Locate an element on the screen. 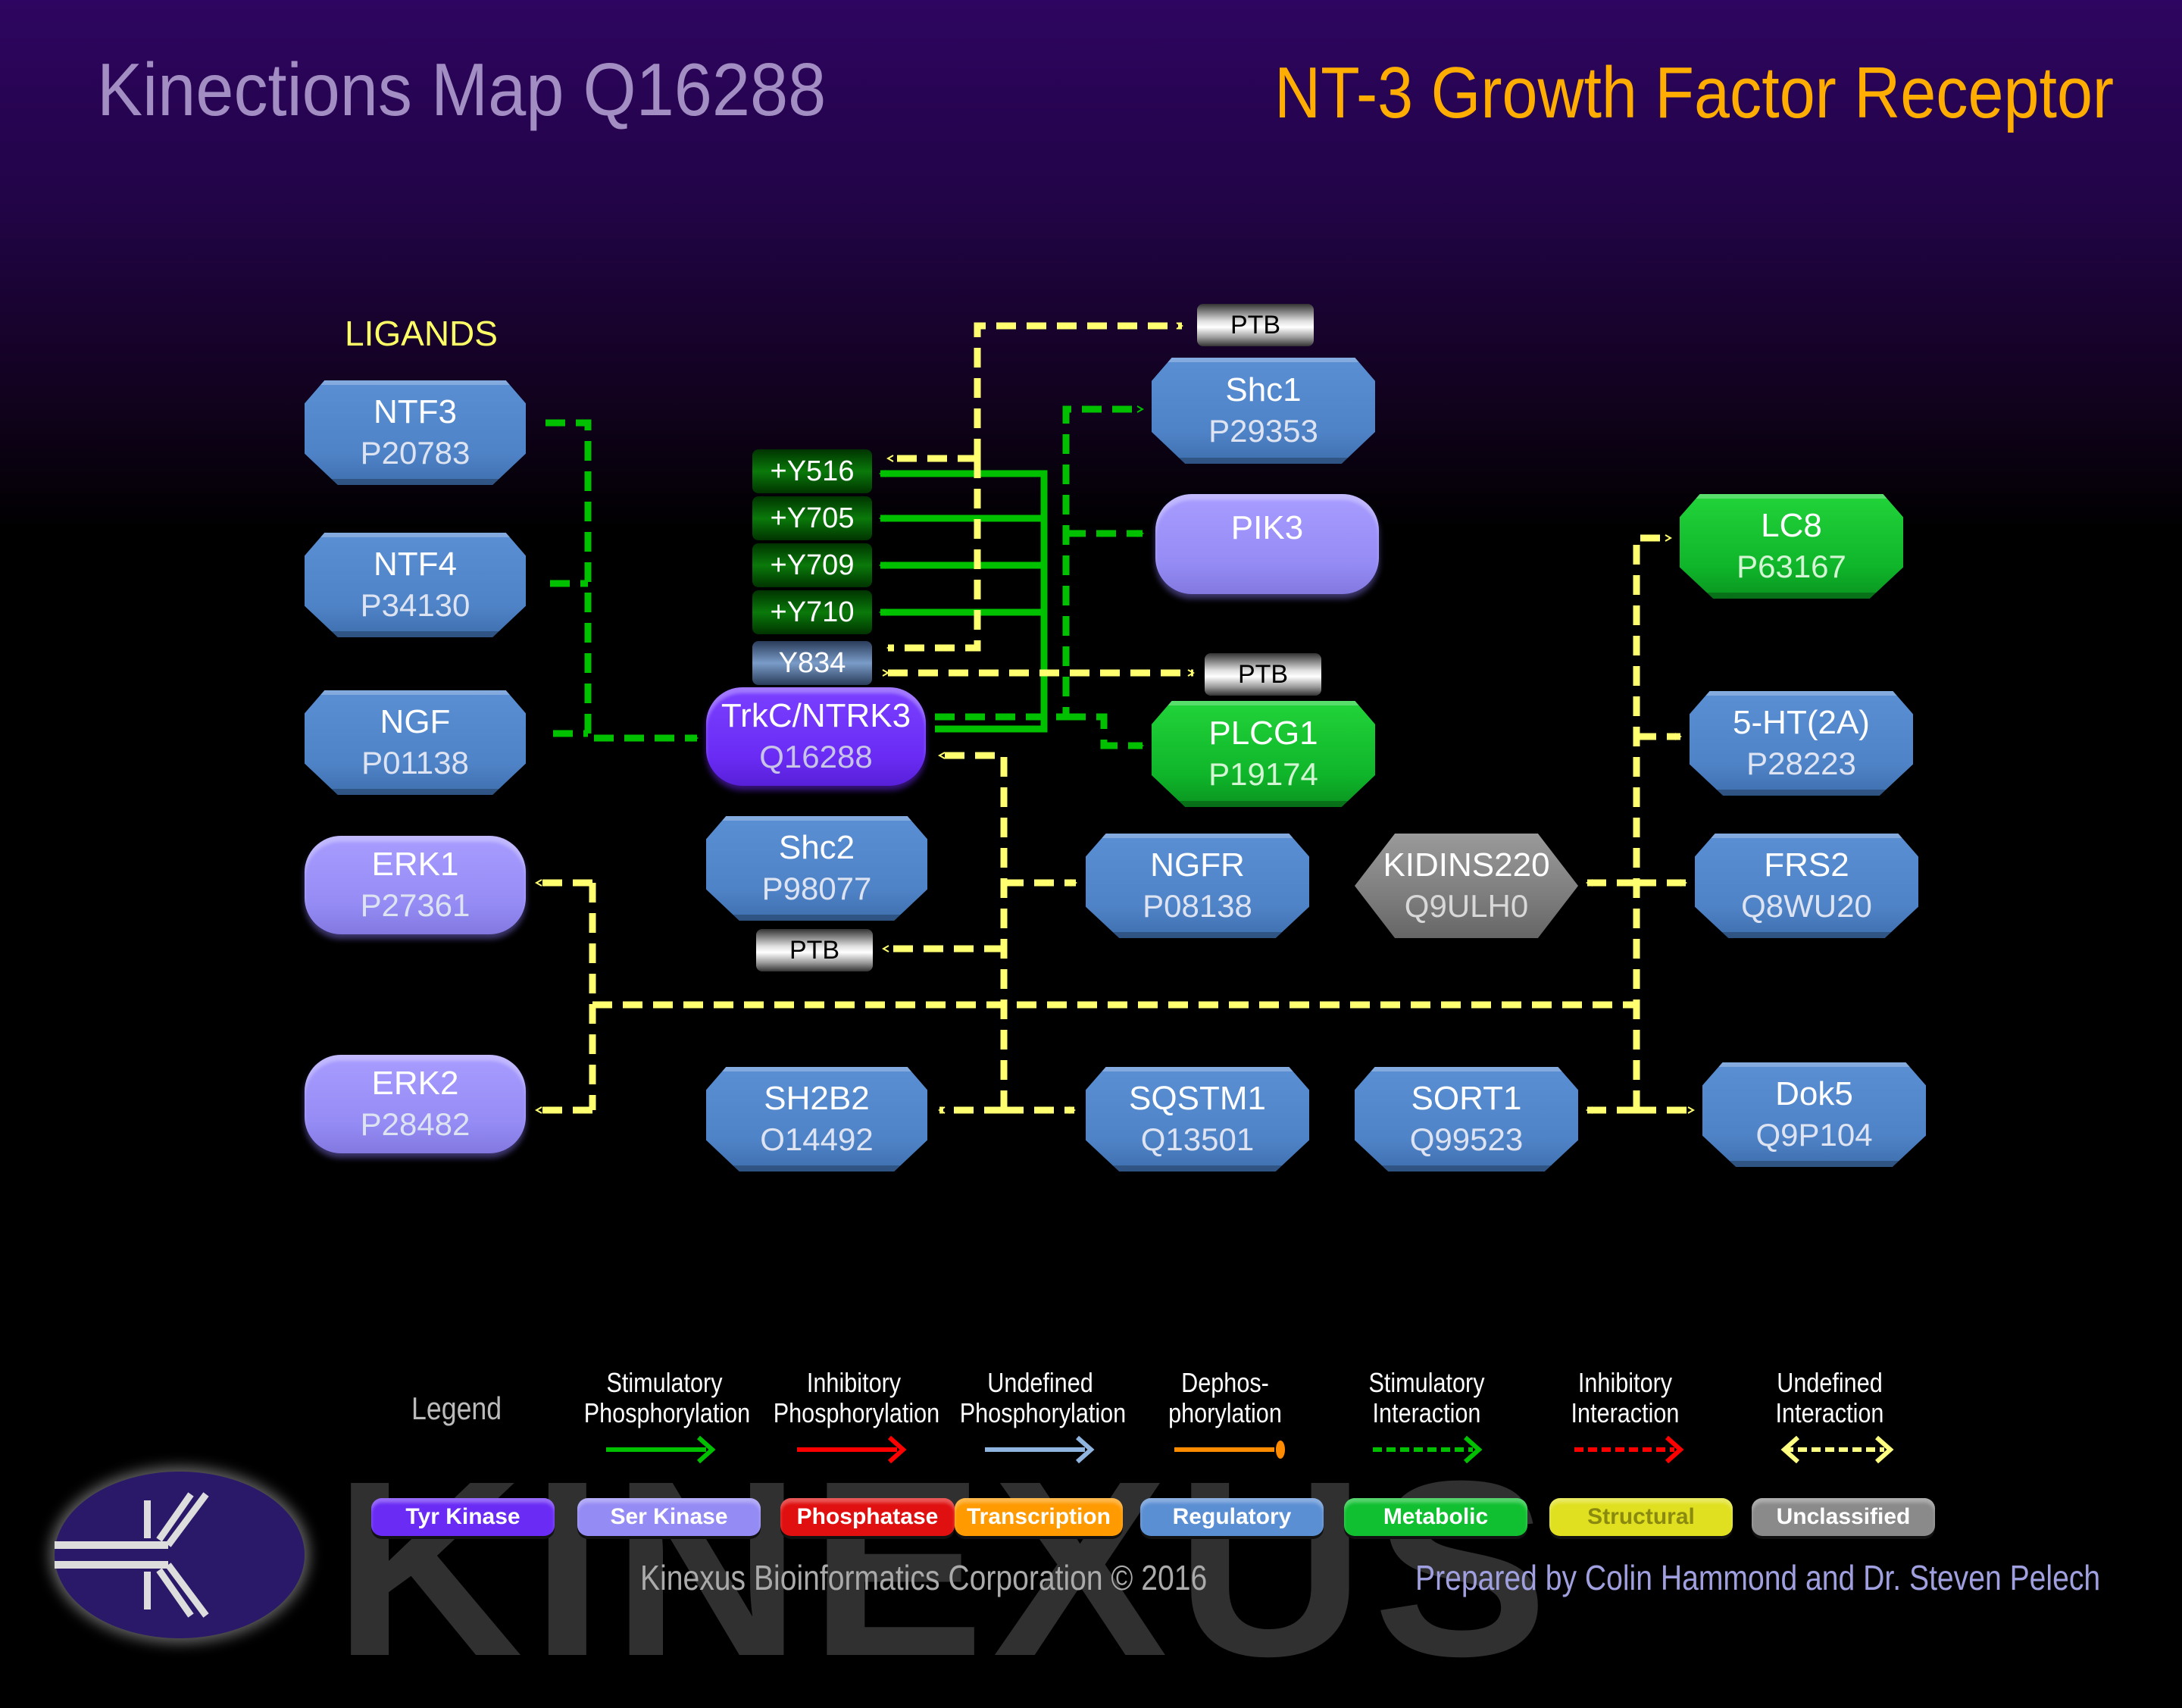 The image size is (2182, 1708). kinexus-logo is located at coordinates (180, 1555).